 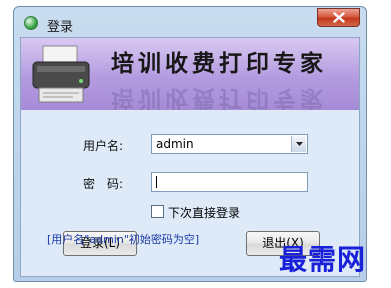 I want to click on chevron-down-icon, so click(x=299, y=144).